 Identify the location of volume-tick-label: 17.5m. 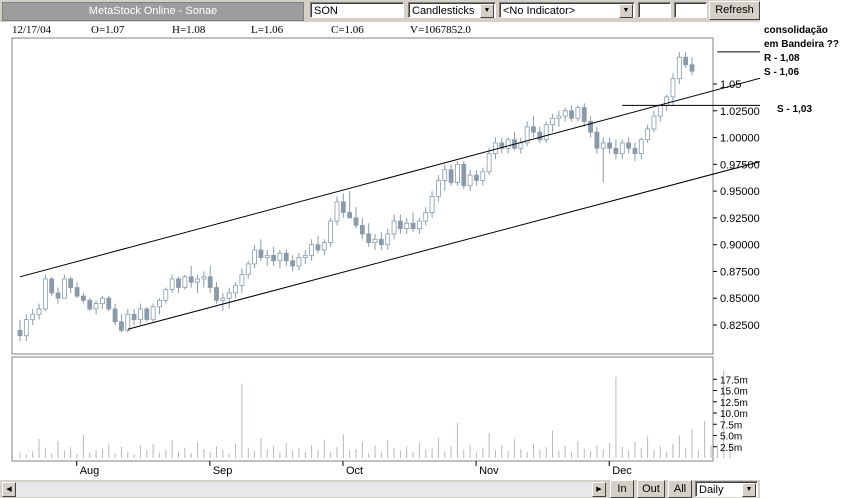
(734, 380).